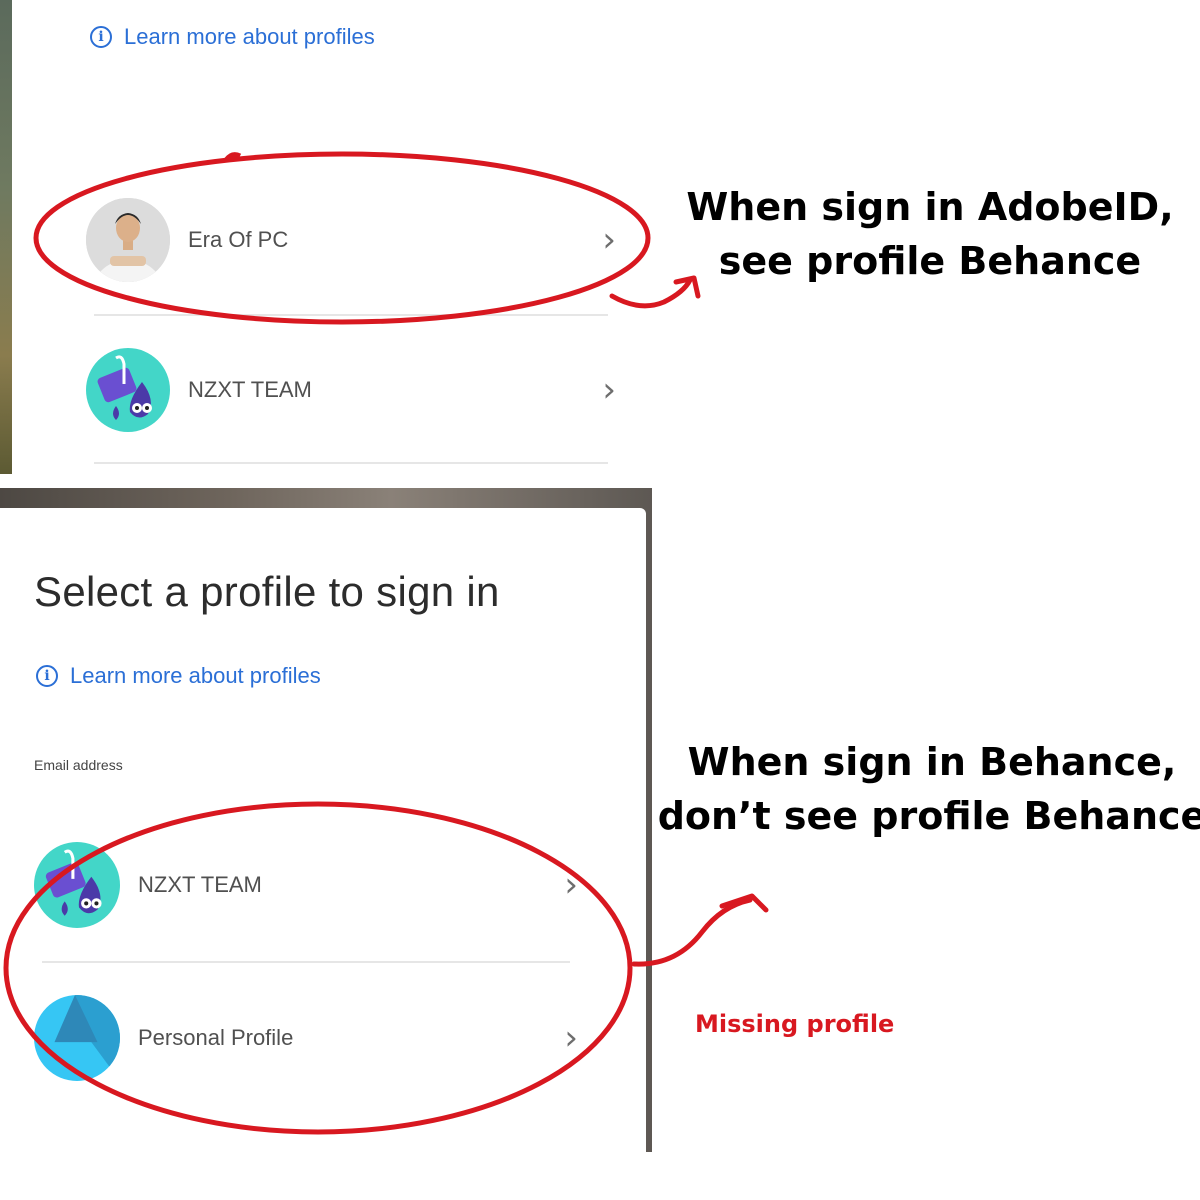 This screenshot has height=1200, width=1200. I want to click on arrow-bottom-head, so click(744, 903).